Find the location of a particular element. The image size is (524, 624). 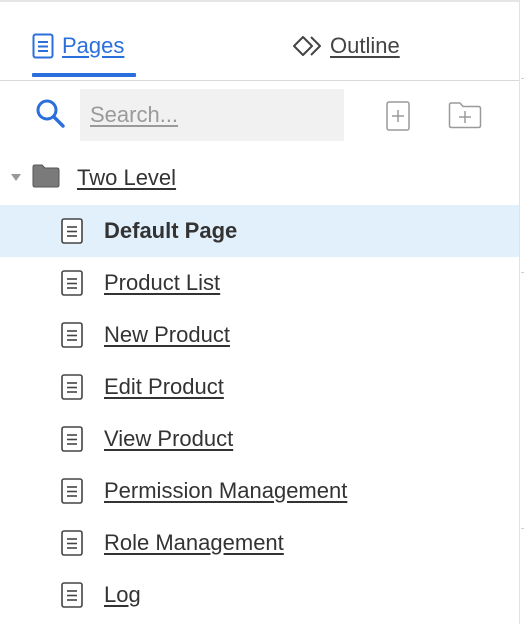

tab-outline: Outline is located at coordinates (346, 46).